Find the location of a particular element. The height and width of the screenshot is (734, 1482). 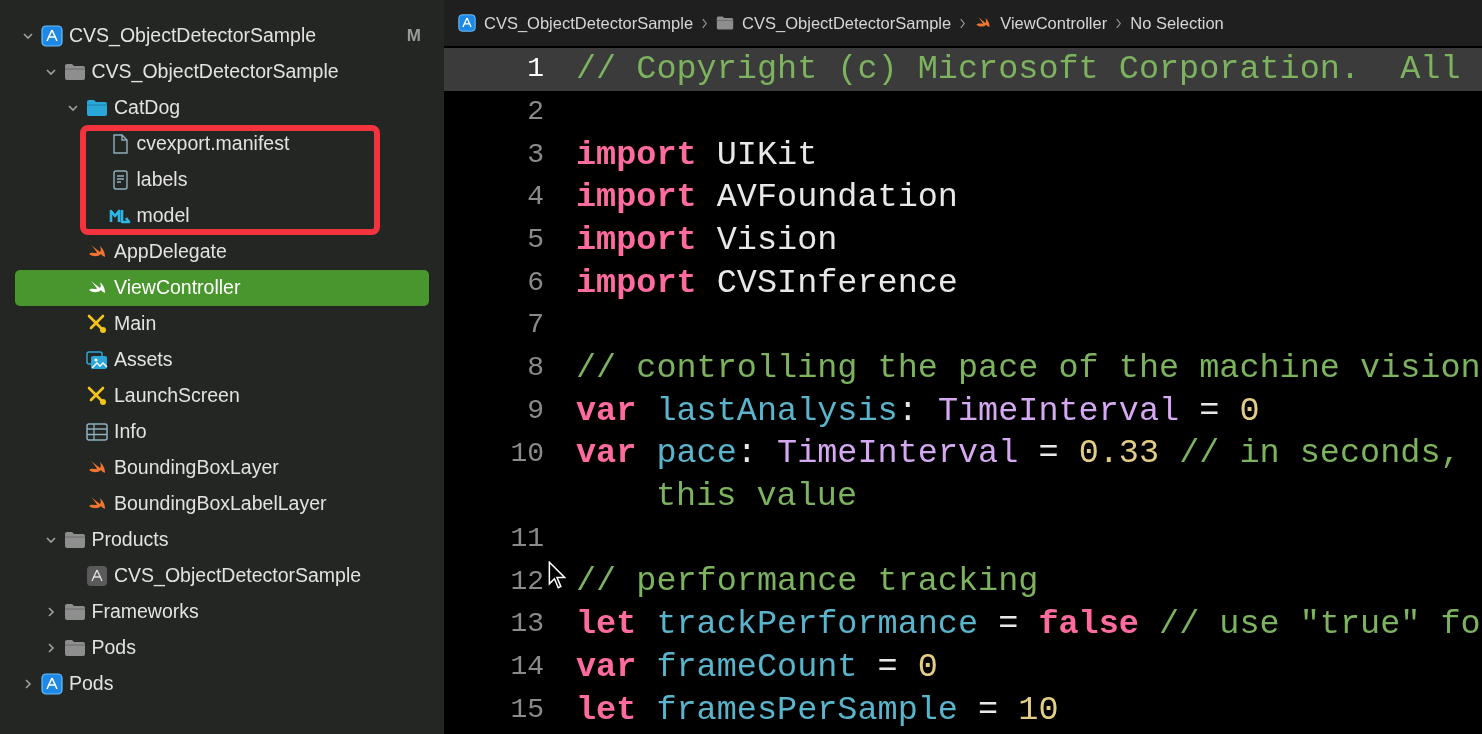

file-name: BoundingBoxLayer is located at coordinates (196, 468).